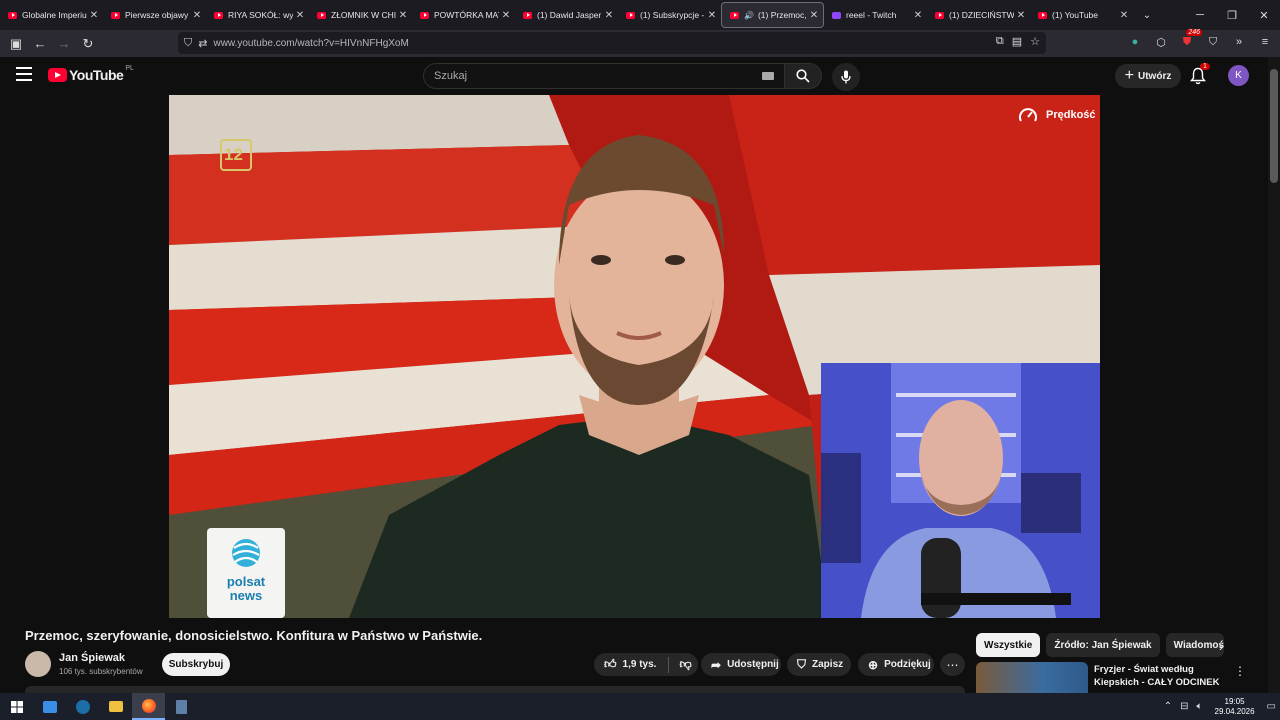 The width and height of the screenshot is (1280, 720). What do you see at coordinates (1200, 706) in the screenshot?
I see `volume-icon: 🔈︎` at bounding box center [1200, 706].